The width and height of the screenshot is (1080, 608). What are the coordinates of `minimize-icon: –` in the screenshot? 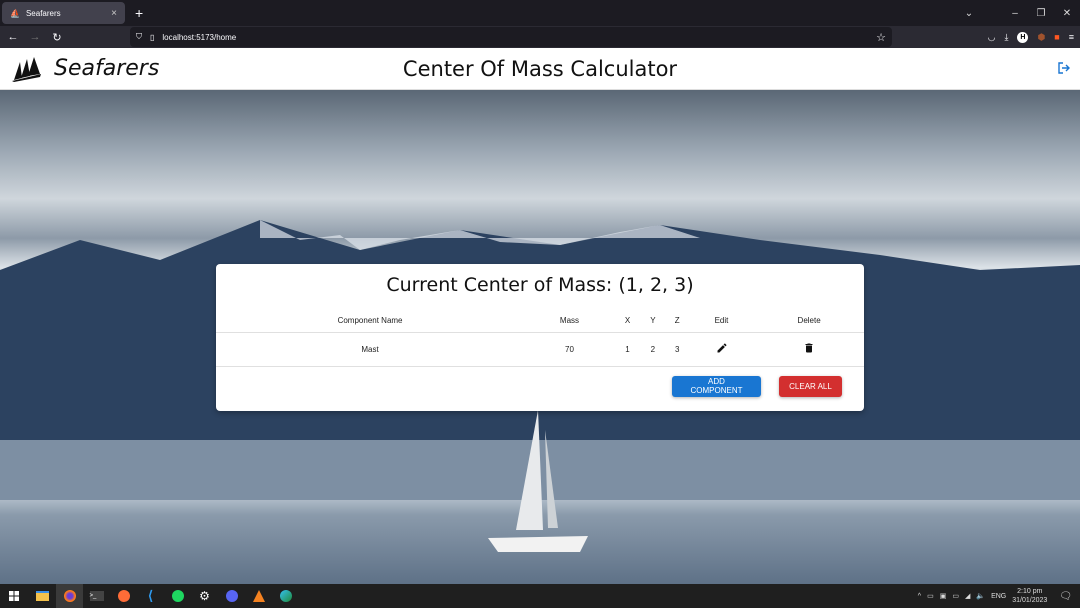 It's located at (1015, 13).